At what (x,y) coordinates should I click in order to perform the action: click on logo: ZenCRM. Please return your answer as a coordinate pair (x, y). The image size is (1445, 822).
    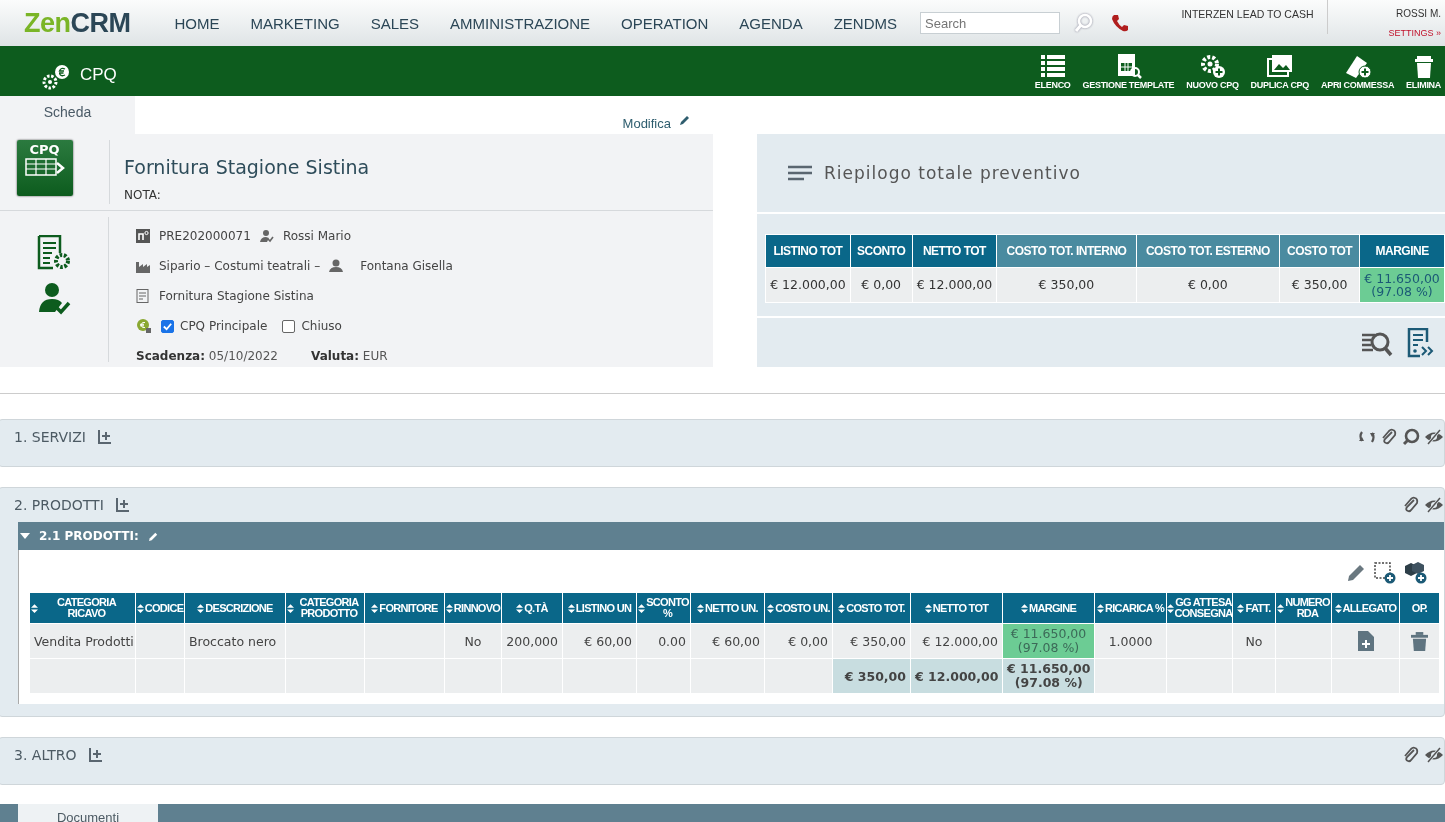
    Looking at the image, I should click on (77, 23).